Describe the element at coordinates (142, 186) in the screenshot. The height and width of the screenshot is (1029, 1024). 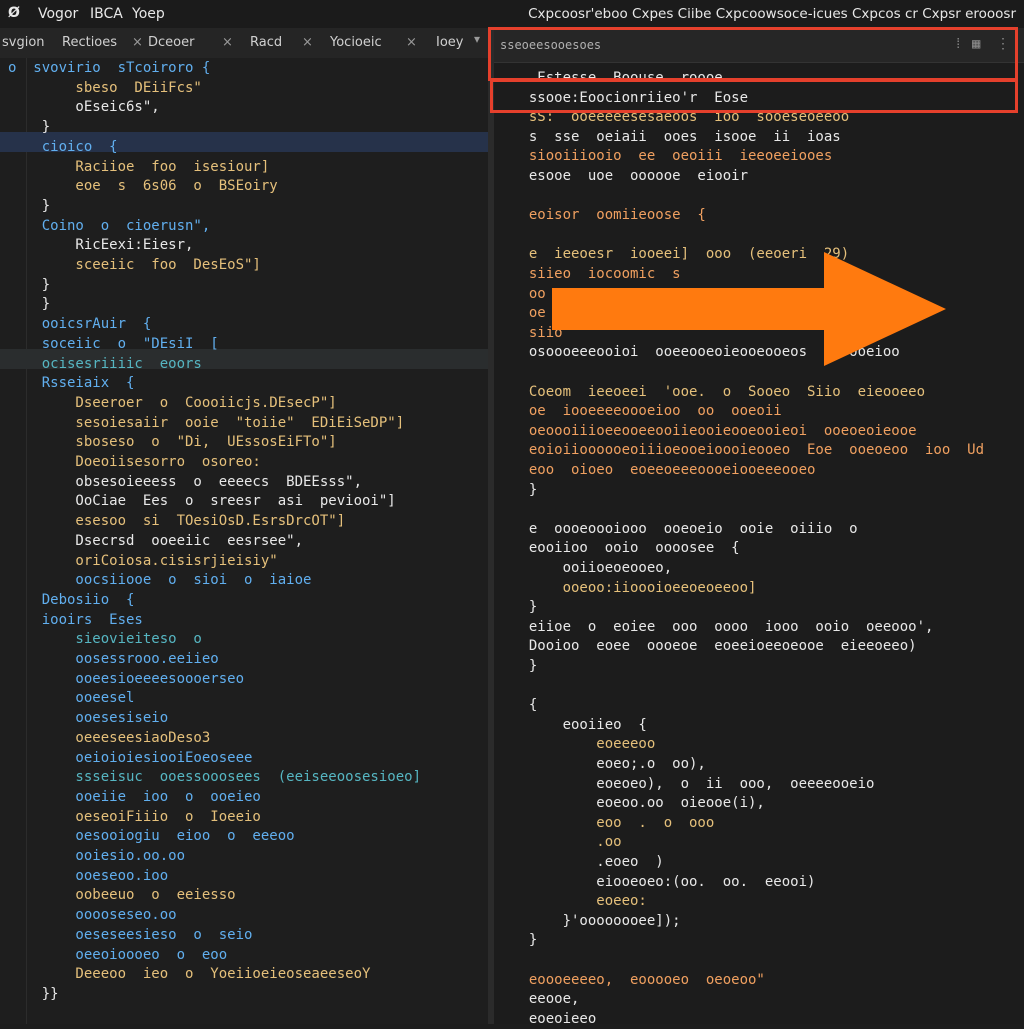
I see `code-line: eoe s 6s06 o BSEoiry` at that location.